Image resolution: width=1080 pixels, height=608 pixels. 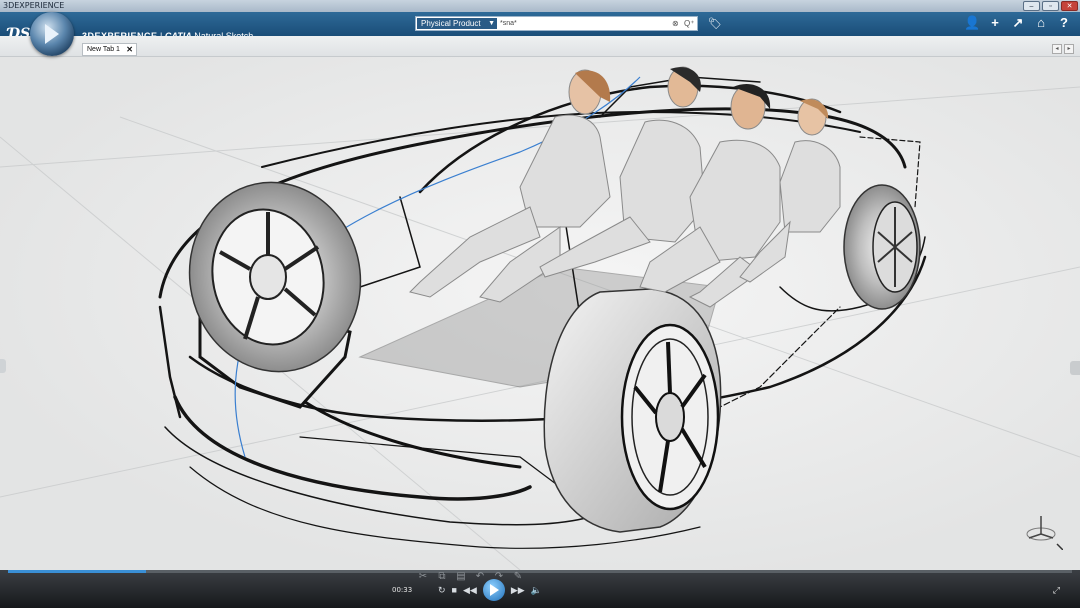 What do you see at coordinates (3, 366) in the screenshot?
I see `left-panel-toggle` at bounding box center [3, 366].